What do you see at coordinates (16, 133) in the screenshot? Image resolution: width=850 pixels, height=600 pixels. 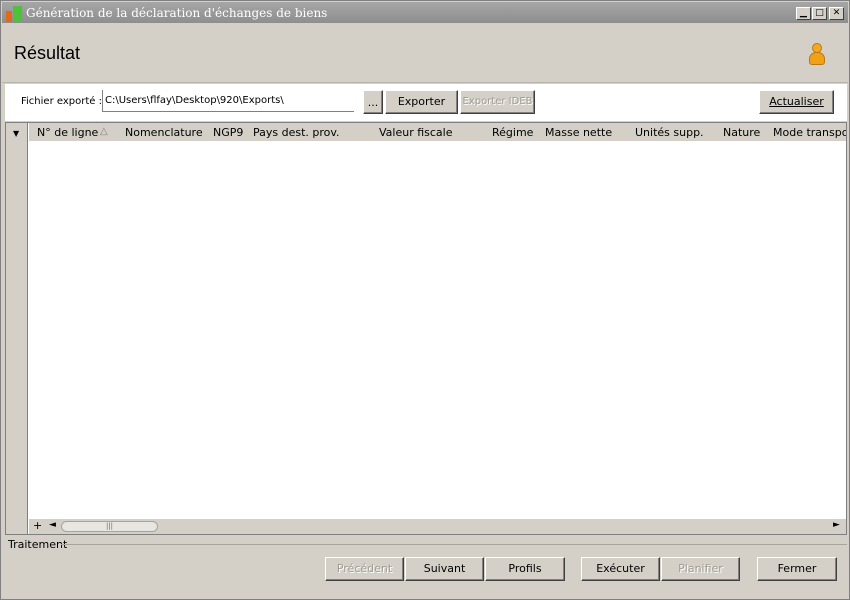 I see `column-chooser-icon: ▼` at bounding box center [16, 133].